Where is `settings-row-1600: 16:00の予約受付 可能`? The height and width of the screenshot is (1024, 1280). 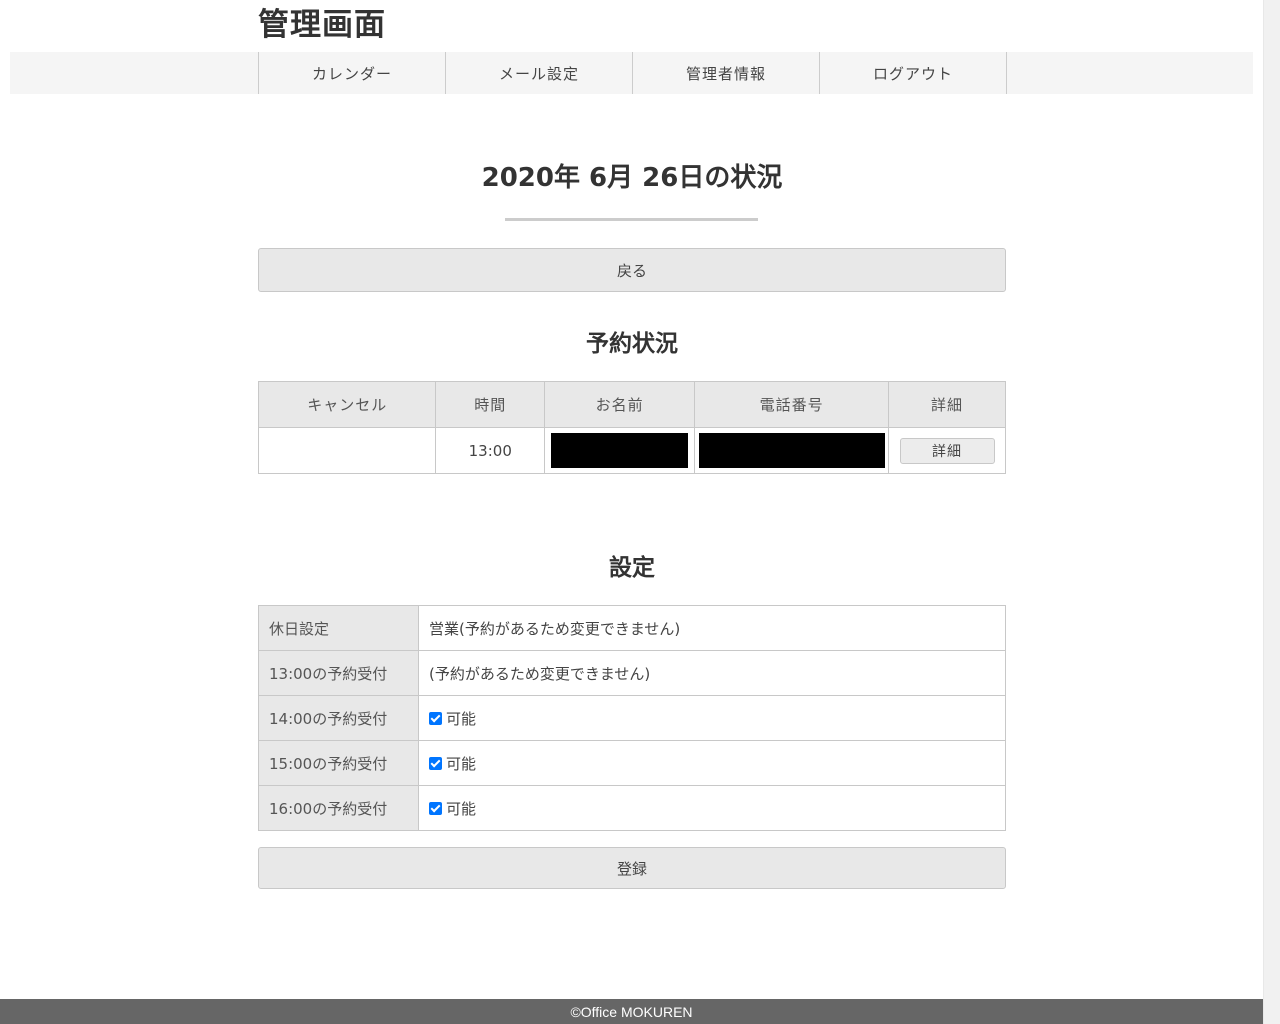 settings-row-1600: 16:00の予約受付 可能 is located at coordinates (632, 808).